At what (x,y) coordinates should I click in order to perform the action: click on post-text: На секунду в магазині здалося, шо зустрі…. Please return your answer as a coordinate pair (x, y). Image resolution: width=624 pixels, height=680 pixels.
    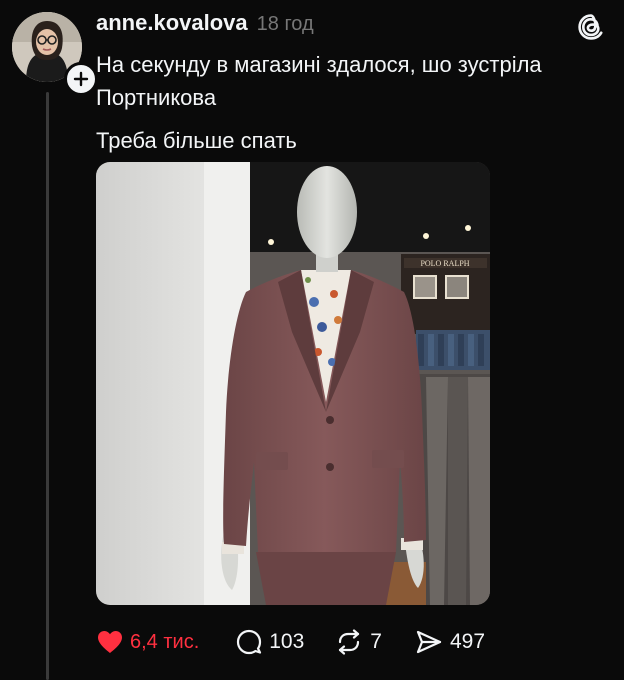
    Looking at the image, I should click on (351, 102).